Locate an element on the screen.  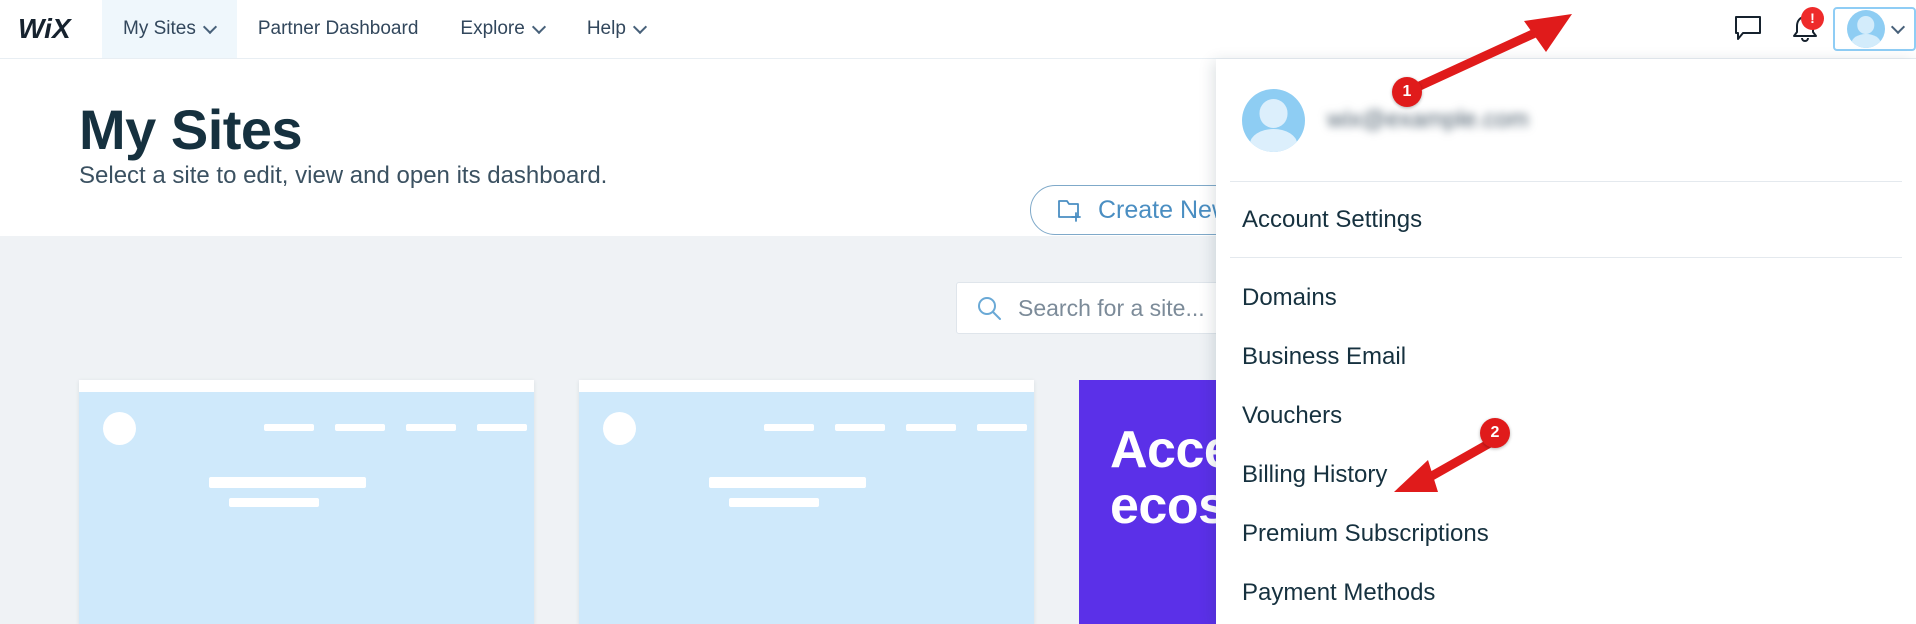
menu-item-payment-methods: Payment Methods is located at coordinates (1566, 592).